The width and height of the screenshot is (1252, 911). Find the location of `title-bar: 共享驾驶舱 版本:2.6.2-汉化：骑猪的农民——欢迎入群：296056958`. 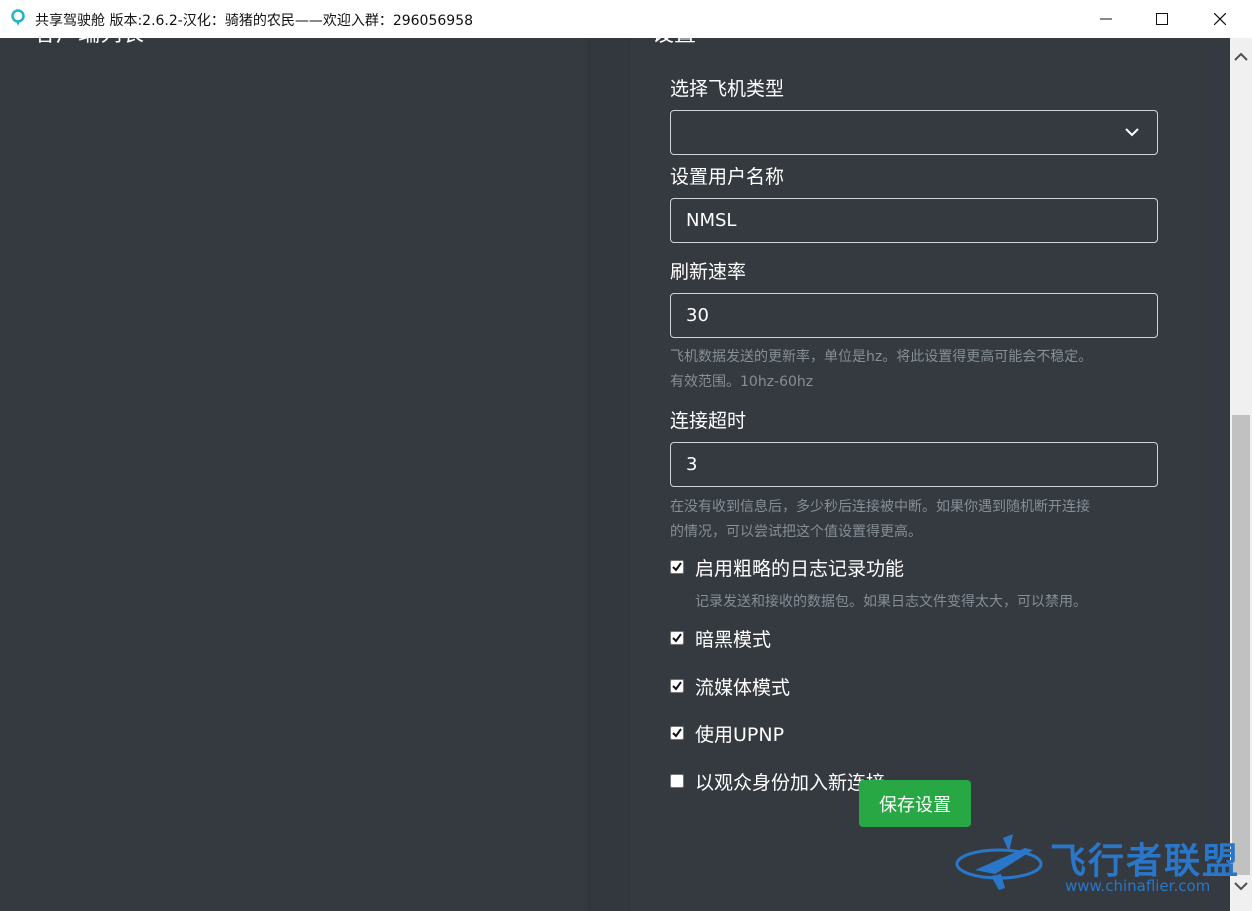

title-bar: 共享驾驶舱 版本:2.6.2-汉化：骑猪的农民——欢迎入群：296056958 is located at coordinates (626, 19).